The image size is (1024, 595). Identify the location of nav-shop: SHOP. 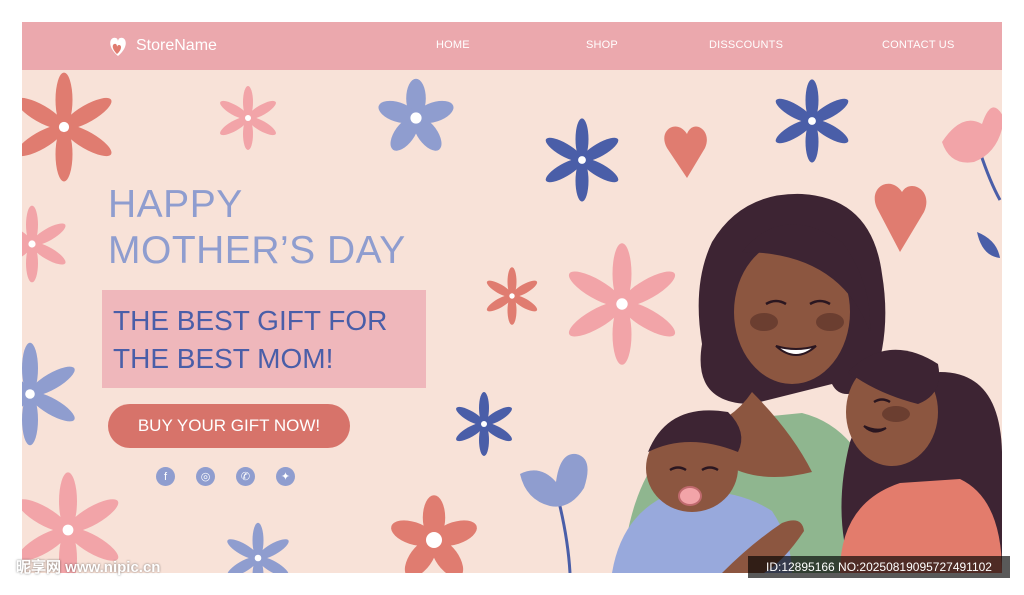
(602, 45).